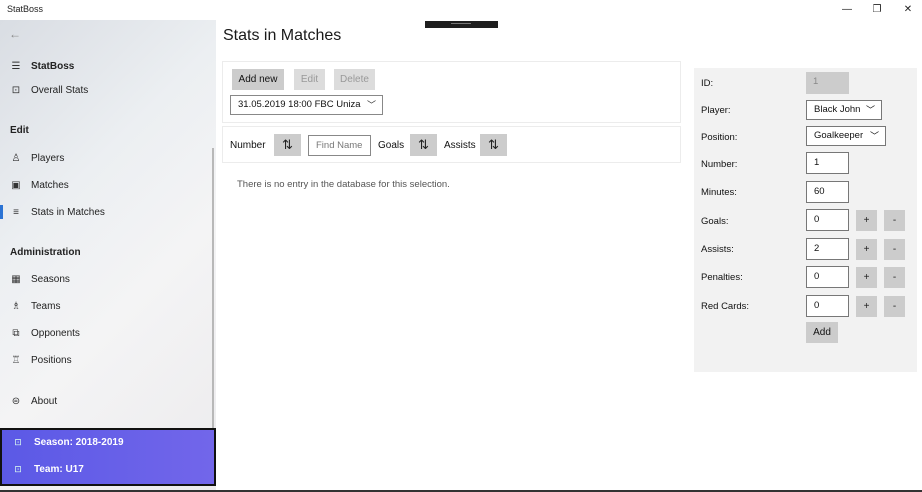 The image size is (922, 492). Describe the element at coordinates (108, 457) in the screenshot. I see `season-team-panel: ⊡ Season: 2018-2019 ⊡ Team: U17` at that location.